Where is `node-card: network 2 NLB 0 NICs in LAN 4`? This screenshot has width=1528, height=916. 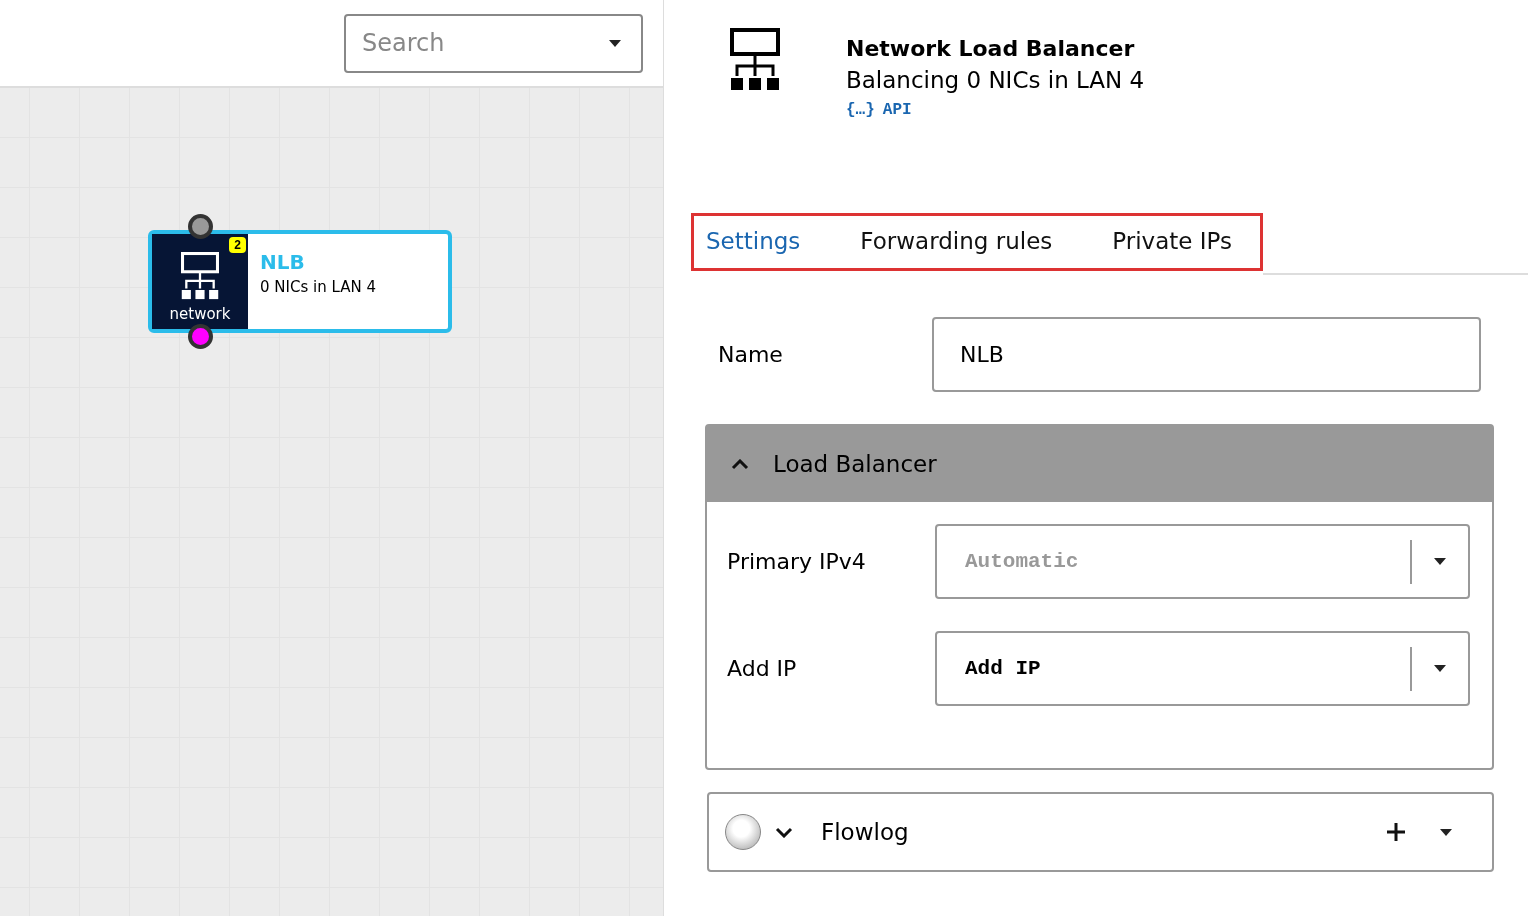
node-card: network 2 NLB 0 NICs in LAN 4 is located at coordinates (300, 281).